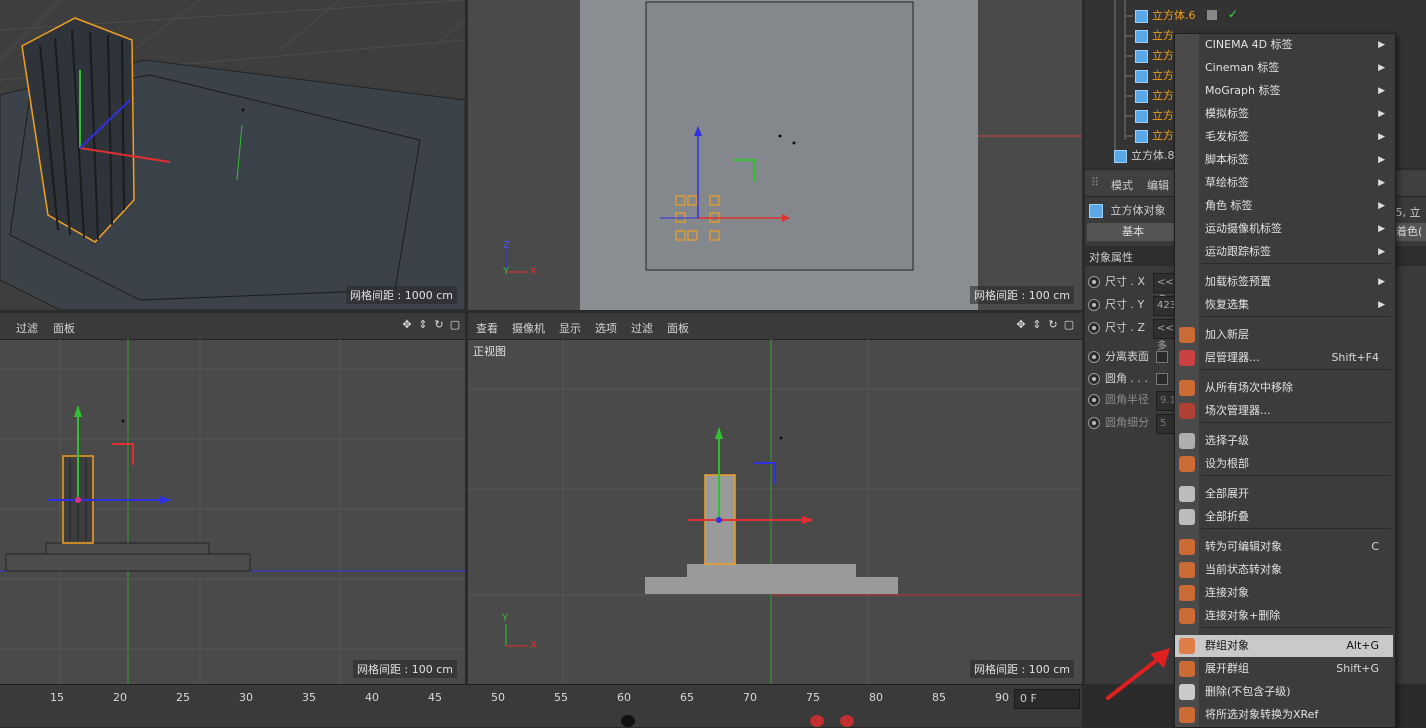 Image resolution: width=1426 pixels, height=728 pixels. I want to click on context-menu-item: 从所有场次中移除, so click(1284, 388).